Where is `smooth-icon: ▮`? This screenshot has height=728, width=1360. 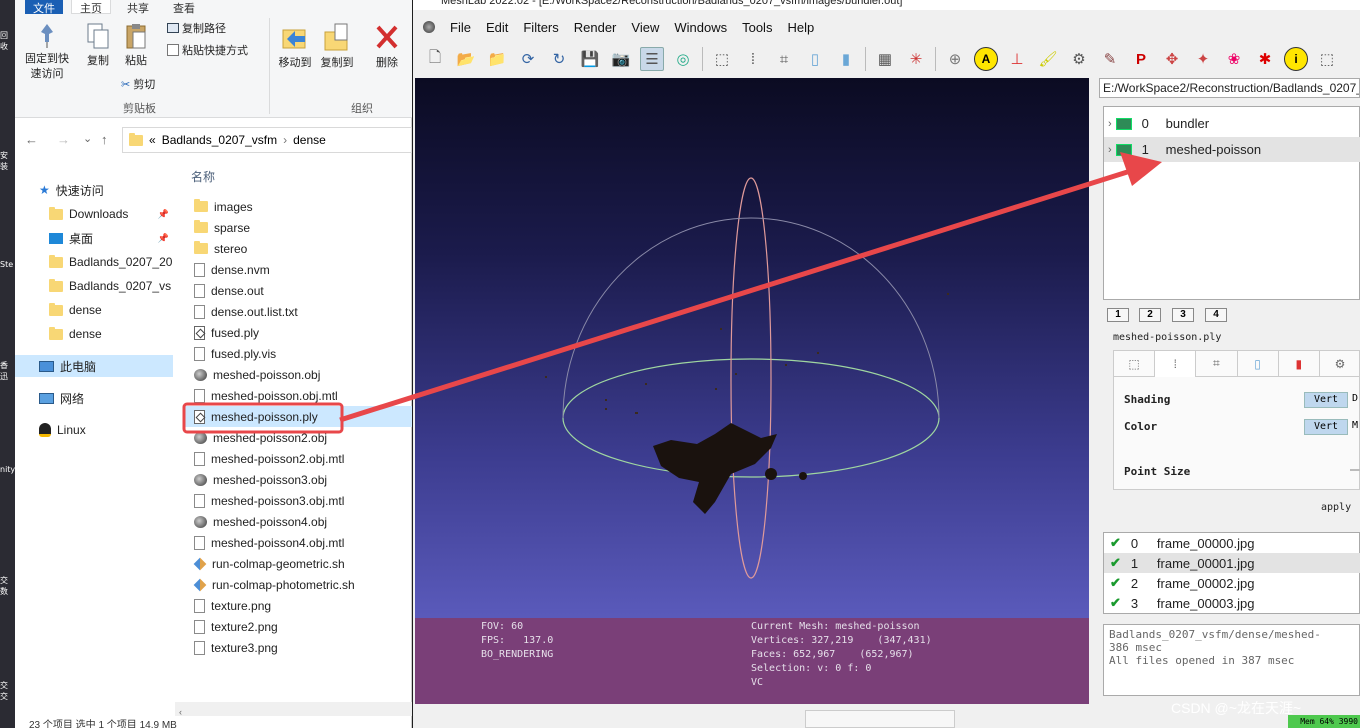
smooth-icon: ▮ is located at coordinates (846, 59).